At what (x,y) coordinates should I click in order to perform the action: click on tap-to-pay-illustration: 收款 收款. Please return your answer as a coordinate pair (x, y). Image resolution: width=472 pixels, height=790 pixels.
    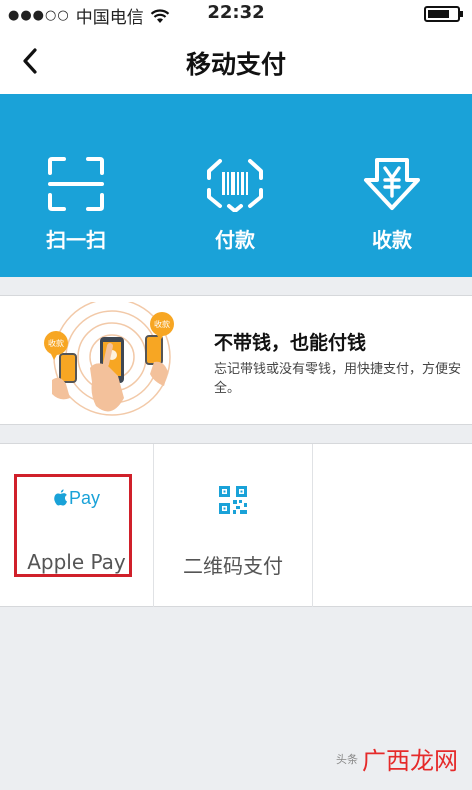
    Looking at the image, I should click on (109, 359).